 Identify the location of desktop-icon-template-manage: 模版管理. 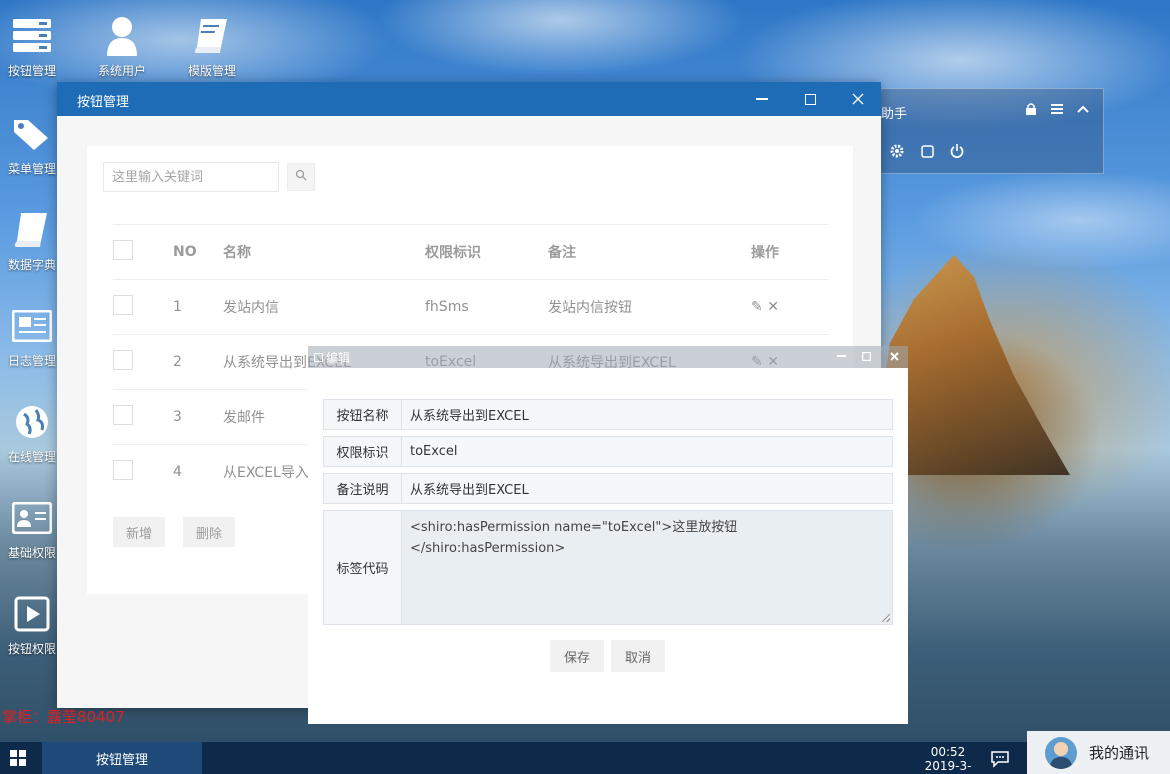
(212, 46).